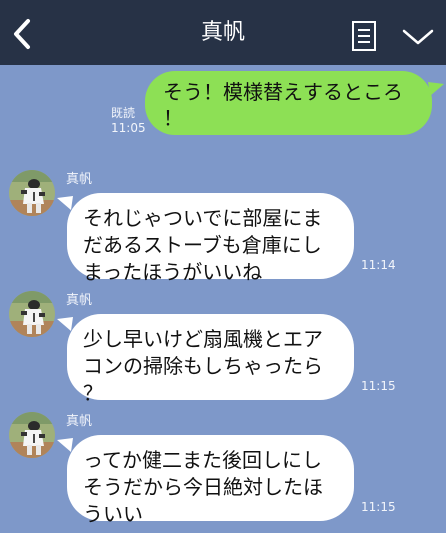  I want to click on incoming-message-bubble: ってか健二また後回しにし そうだから今日絶対したほ ういい, so click(210, 480).